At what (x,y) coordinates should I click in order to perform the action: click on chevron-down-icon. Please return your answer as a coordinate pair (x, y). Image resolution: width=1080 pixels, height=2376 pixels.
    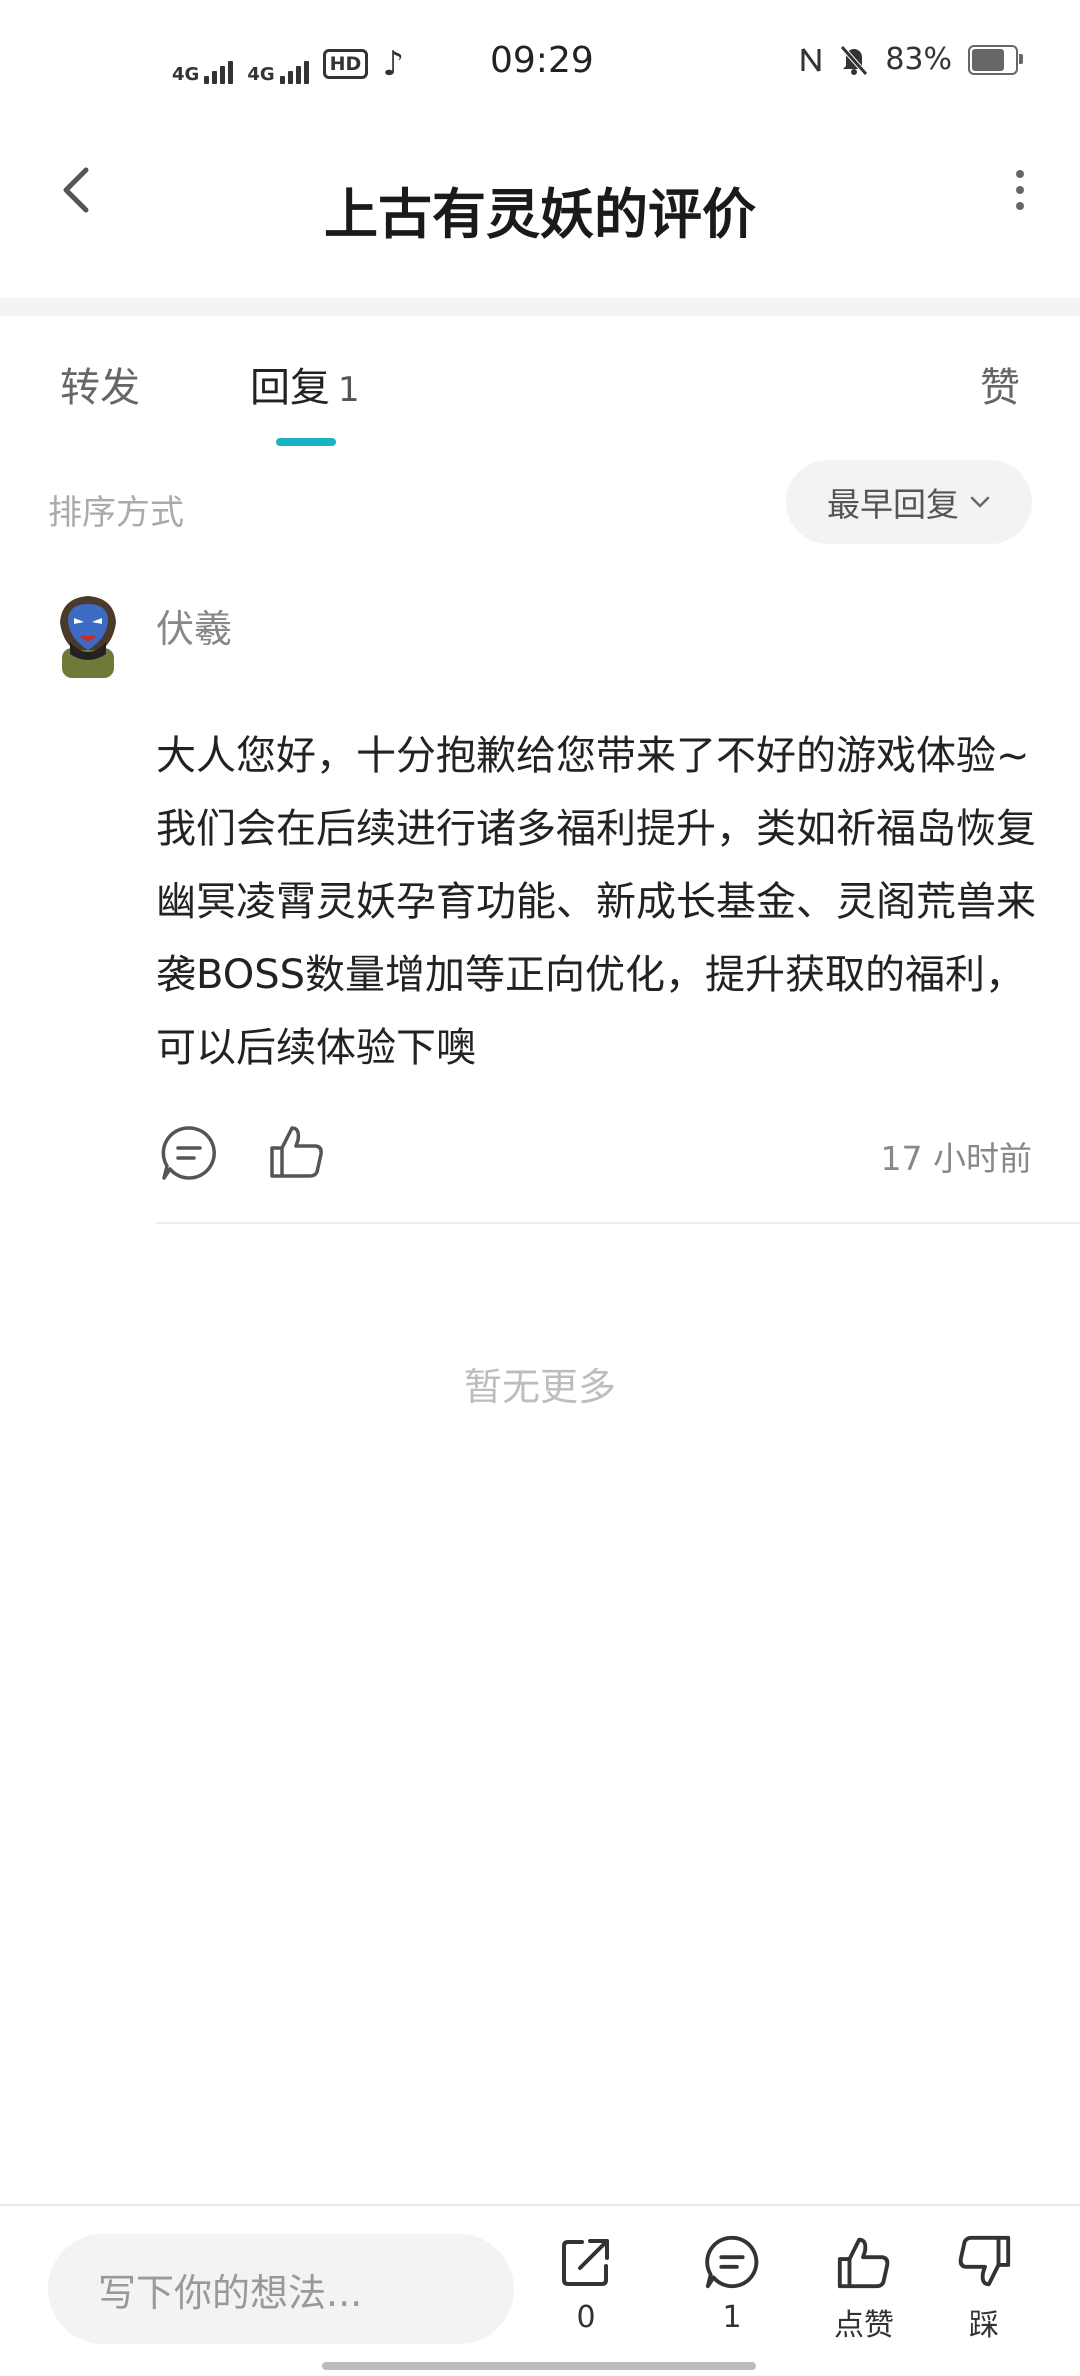
    Looking at the image, I should click on (980, 502).